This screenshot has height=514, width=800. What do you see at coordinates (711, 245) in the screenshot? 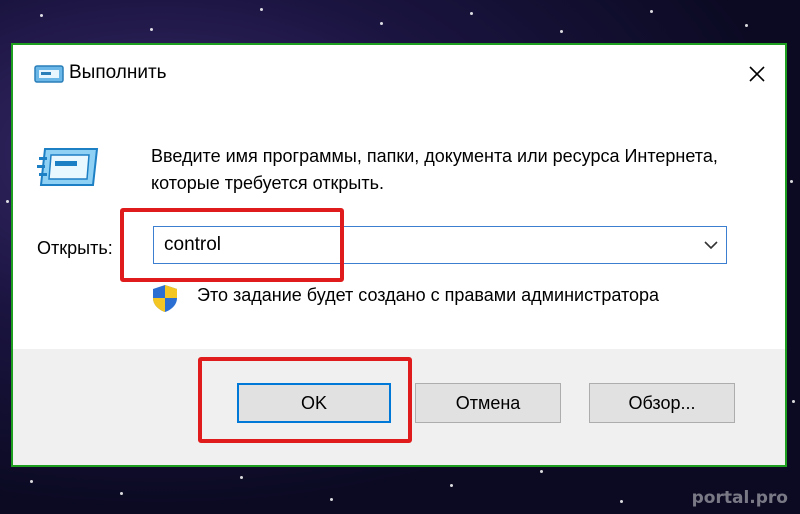
I see `chevron-down-icon` at bounding box center [711, 245].